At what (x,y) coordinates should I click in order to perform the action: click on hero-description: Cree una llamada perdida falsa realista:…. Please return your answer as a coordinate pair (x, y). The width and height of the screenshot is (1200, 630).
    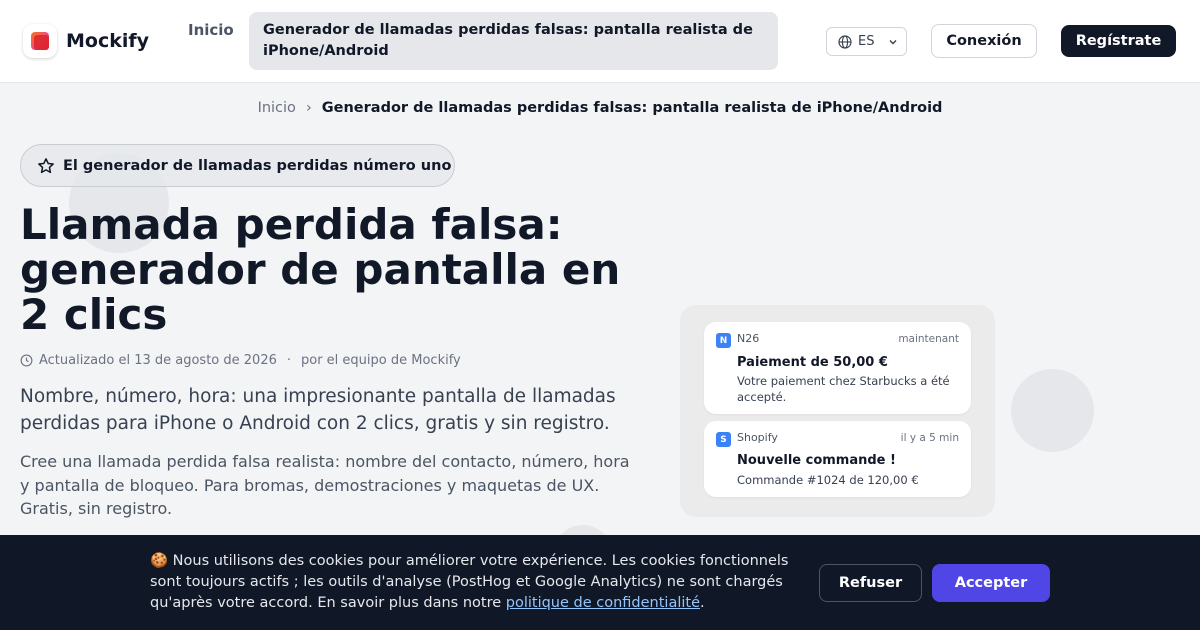
    Looking at the image, I should click on (325, 485).